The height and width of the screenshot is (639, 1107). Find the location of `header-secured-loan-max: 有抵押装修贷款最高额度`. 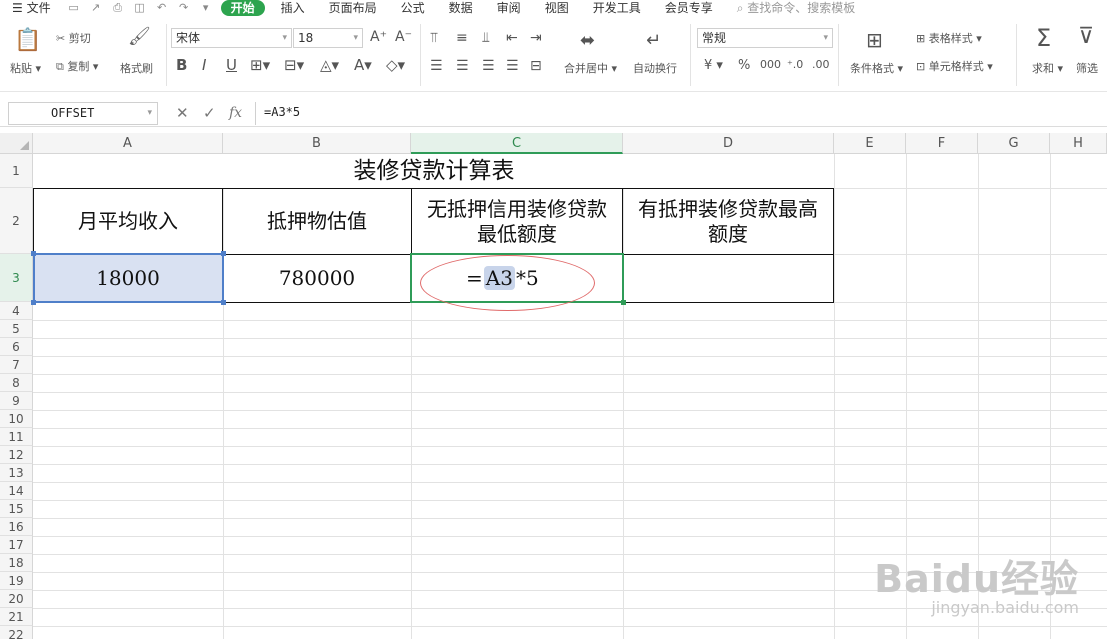

header-secured-loan-max: 有抵押装修贷款最高额度 is located at coordinates (728, 221).